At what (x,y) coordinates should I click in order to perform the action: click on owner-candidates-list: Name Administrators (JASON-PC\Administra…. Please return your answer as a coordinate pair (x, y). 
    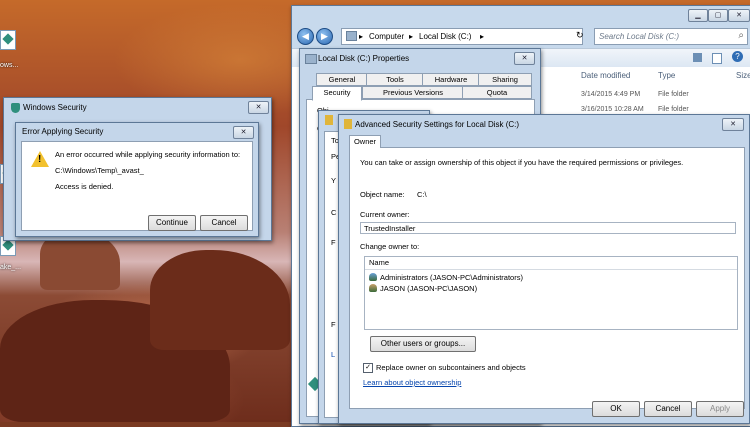
    Looking at the image, I should click on (551, 293).